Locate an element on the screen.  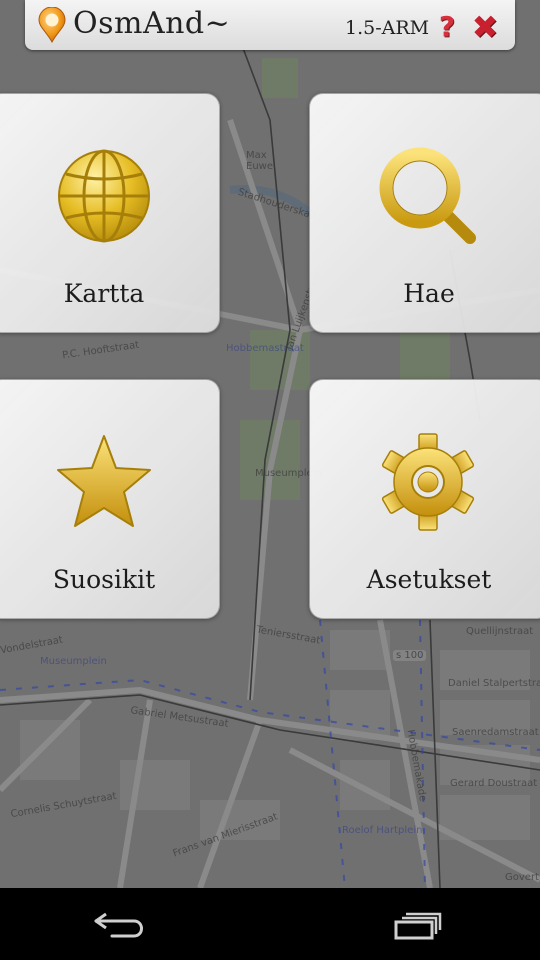
search-tile-button: Hae is located at coordinates (424, 213).